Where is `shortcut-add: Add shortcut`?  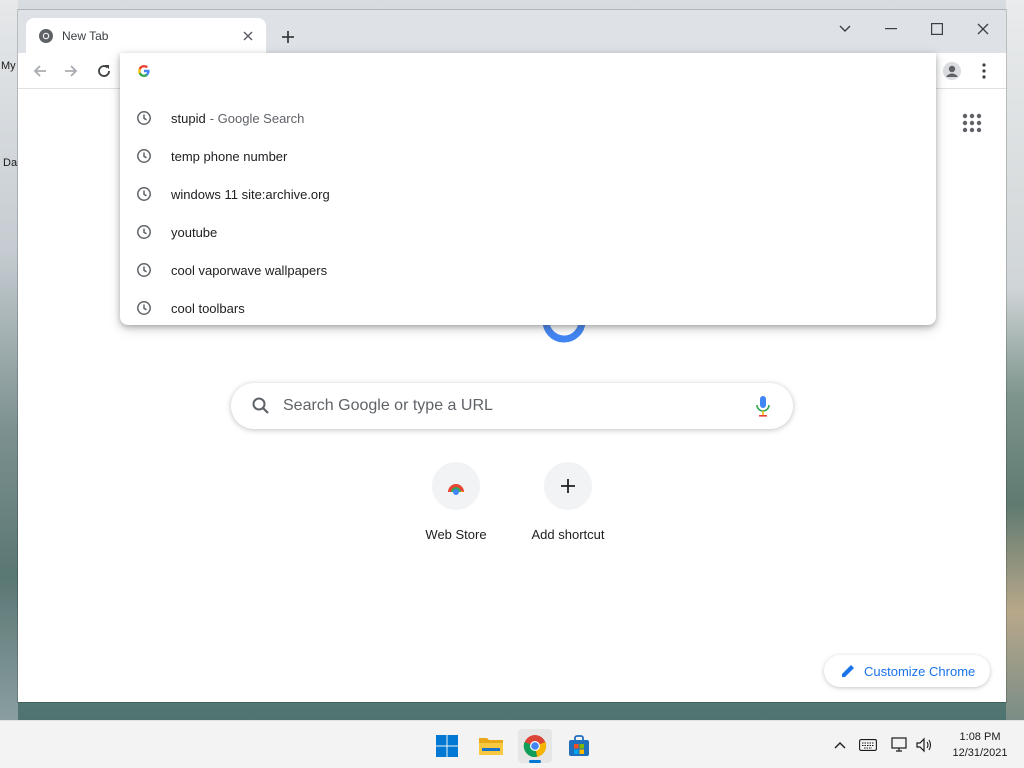
shortcut-add: Add shortcut is located at coordinates (568, 507).